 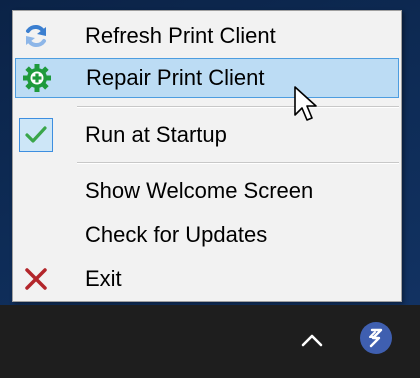 I want to click on menu-item-label: Show Welcome Screen, so click(x=199, y=190).